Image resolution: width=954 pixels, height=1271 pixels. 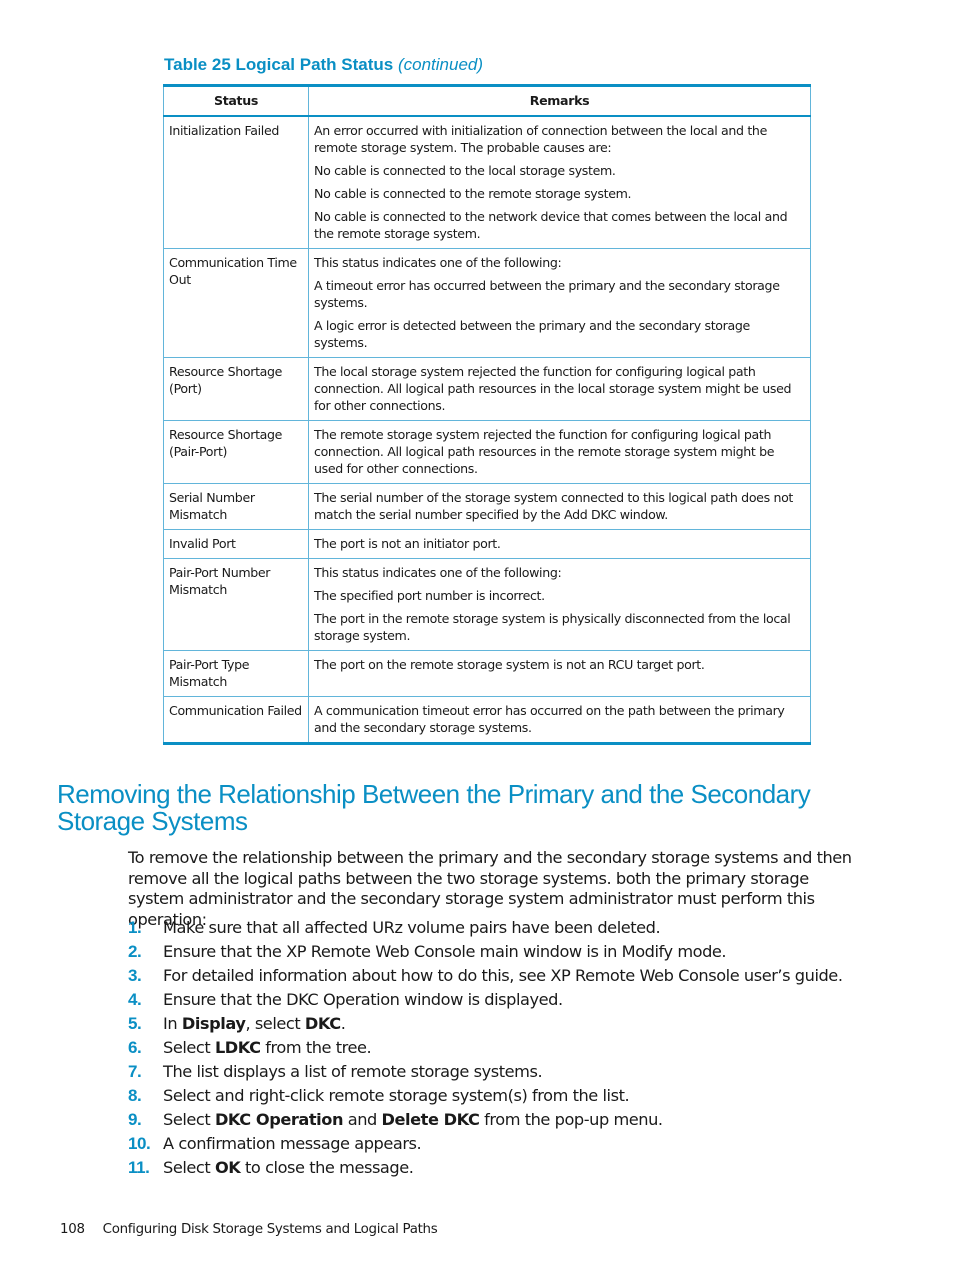 I want to click on status-cell: Resource Shortage (Pair-Port), so click(x=236, y=452).